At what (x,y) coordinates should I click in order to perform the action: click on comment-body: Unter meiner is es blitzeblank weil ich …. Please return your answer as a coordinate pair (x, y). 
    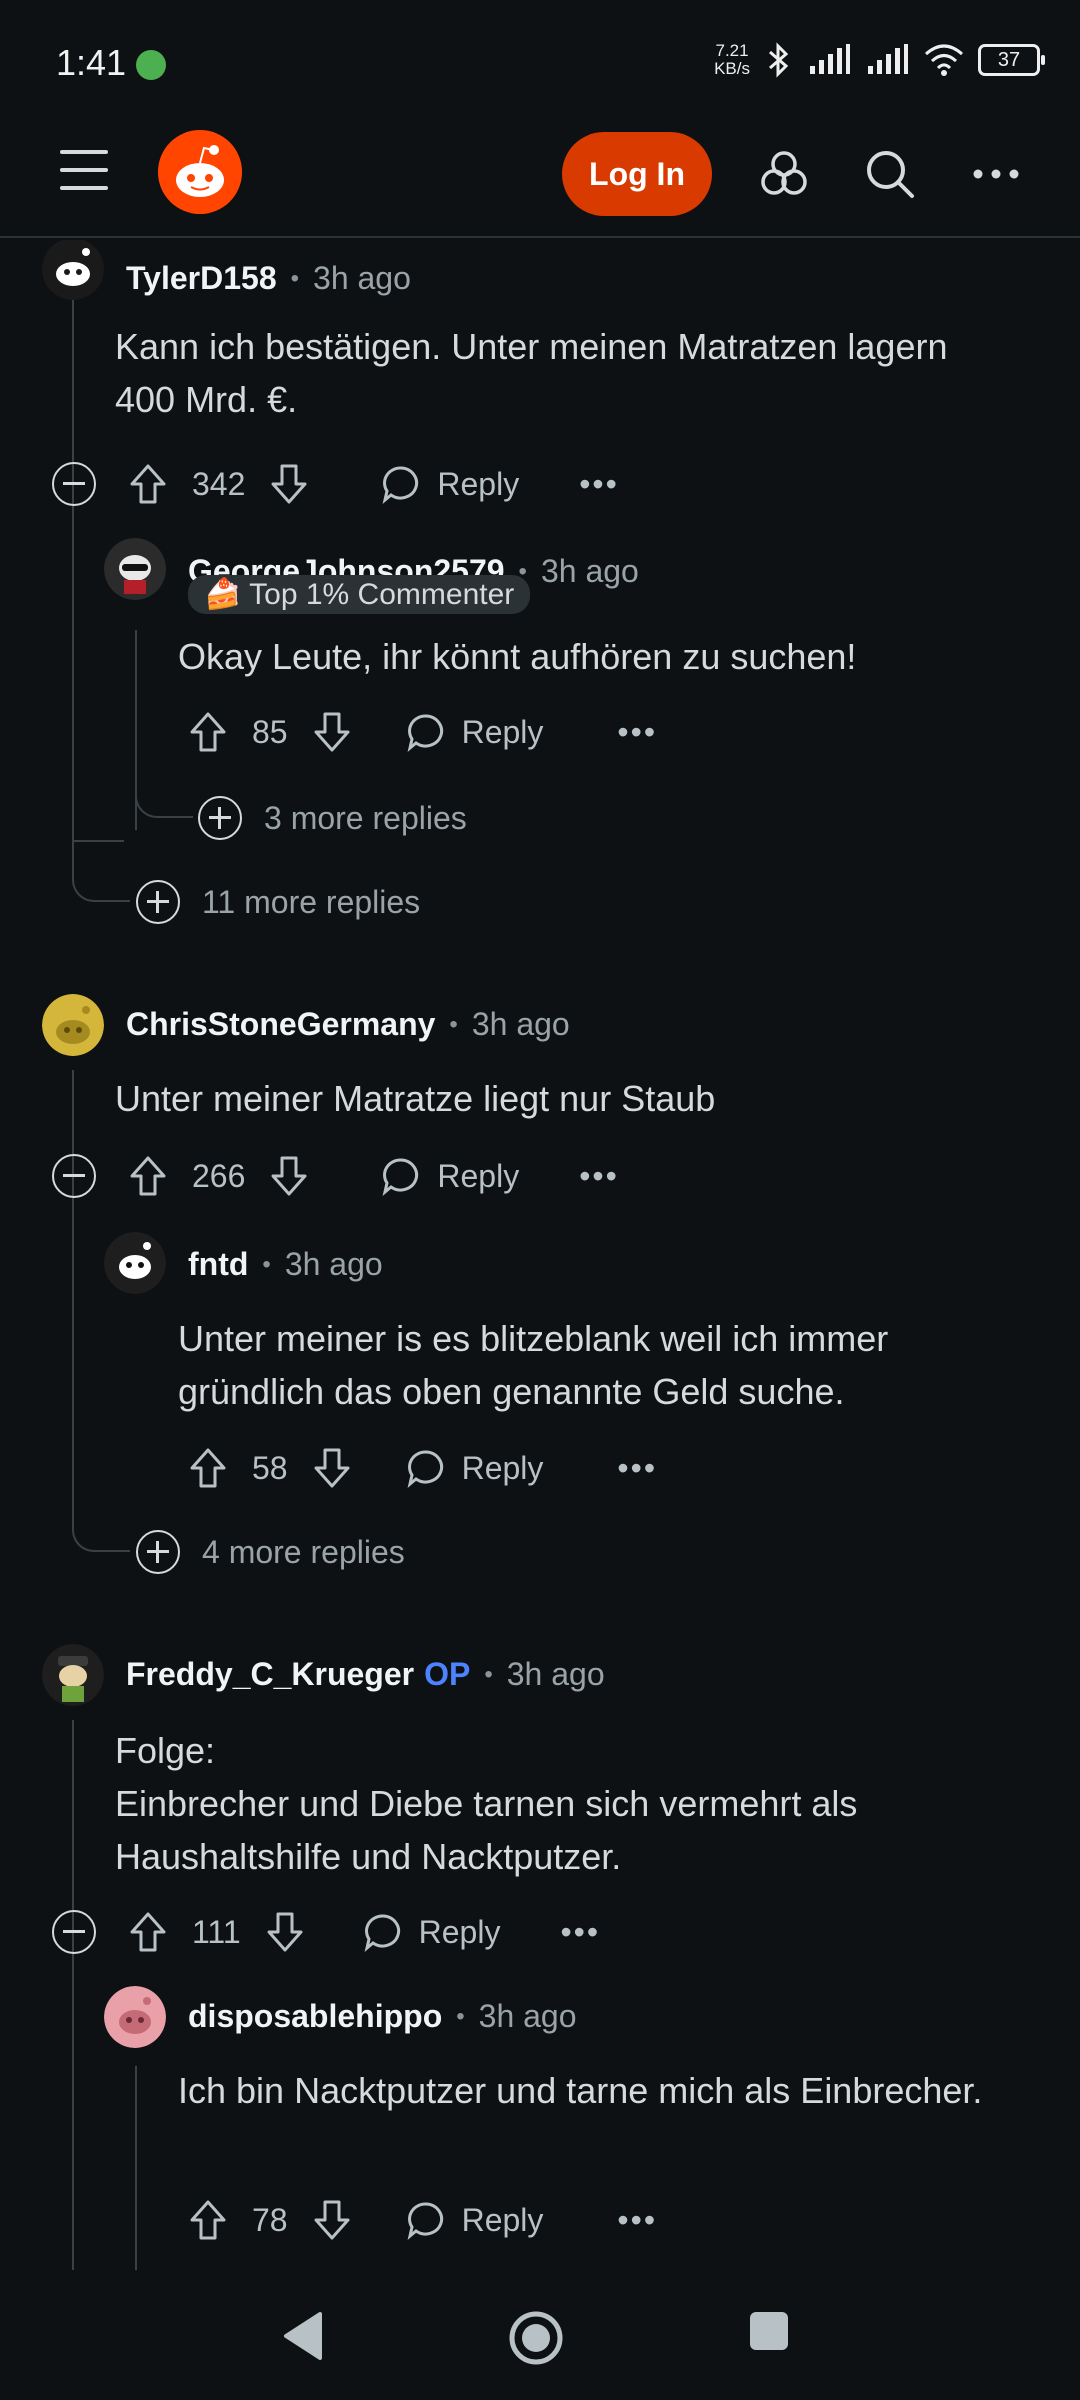
    Looking at the image, I should click on (533, 1365).